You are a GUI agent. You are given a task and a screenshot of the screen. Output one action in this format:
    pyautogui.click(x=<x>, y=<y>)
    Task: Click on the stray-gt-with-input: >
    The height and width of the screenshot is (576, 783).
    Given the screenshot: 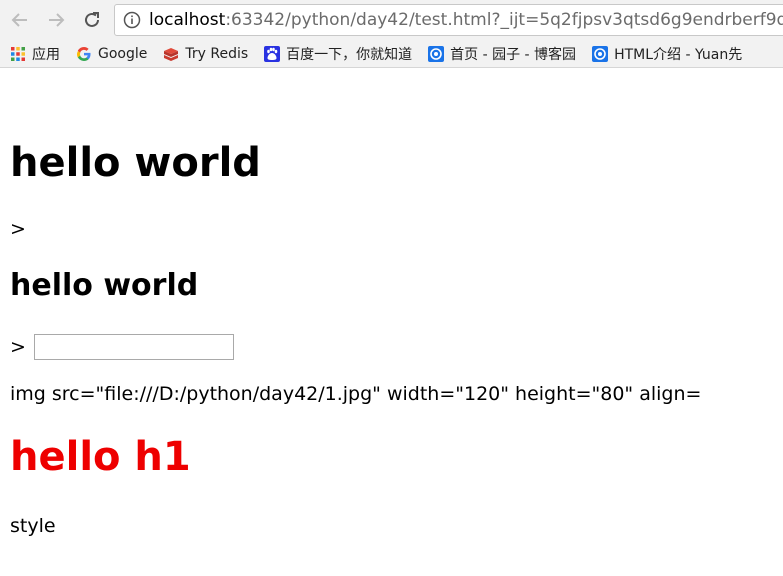 What is the action you would take?
    pyautogui.click(x=122, y=347)
    